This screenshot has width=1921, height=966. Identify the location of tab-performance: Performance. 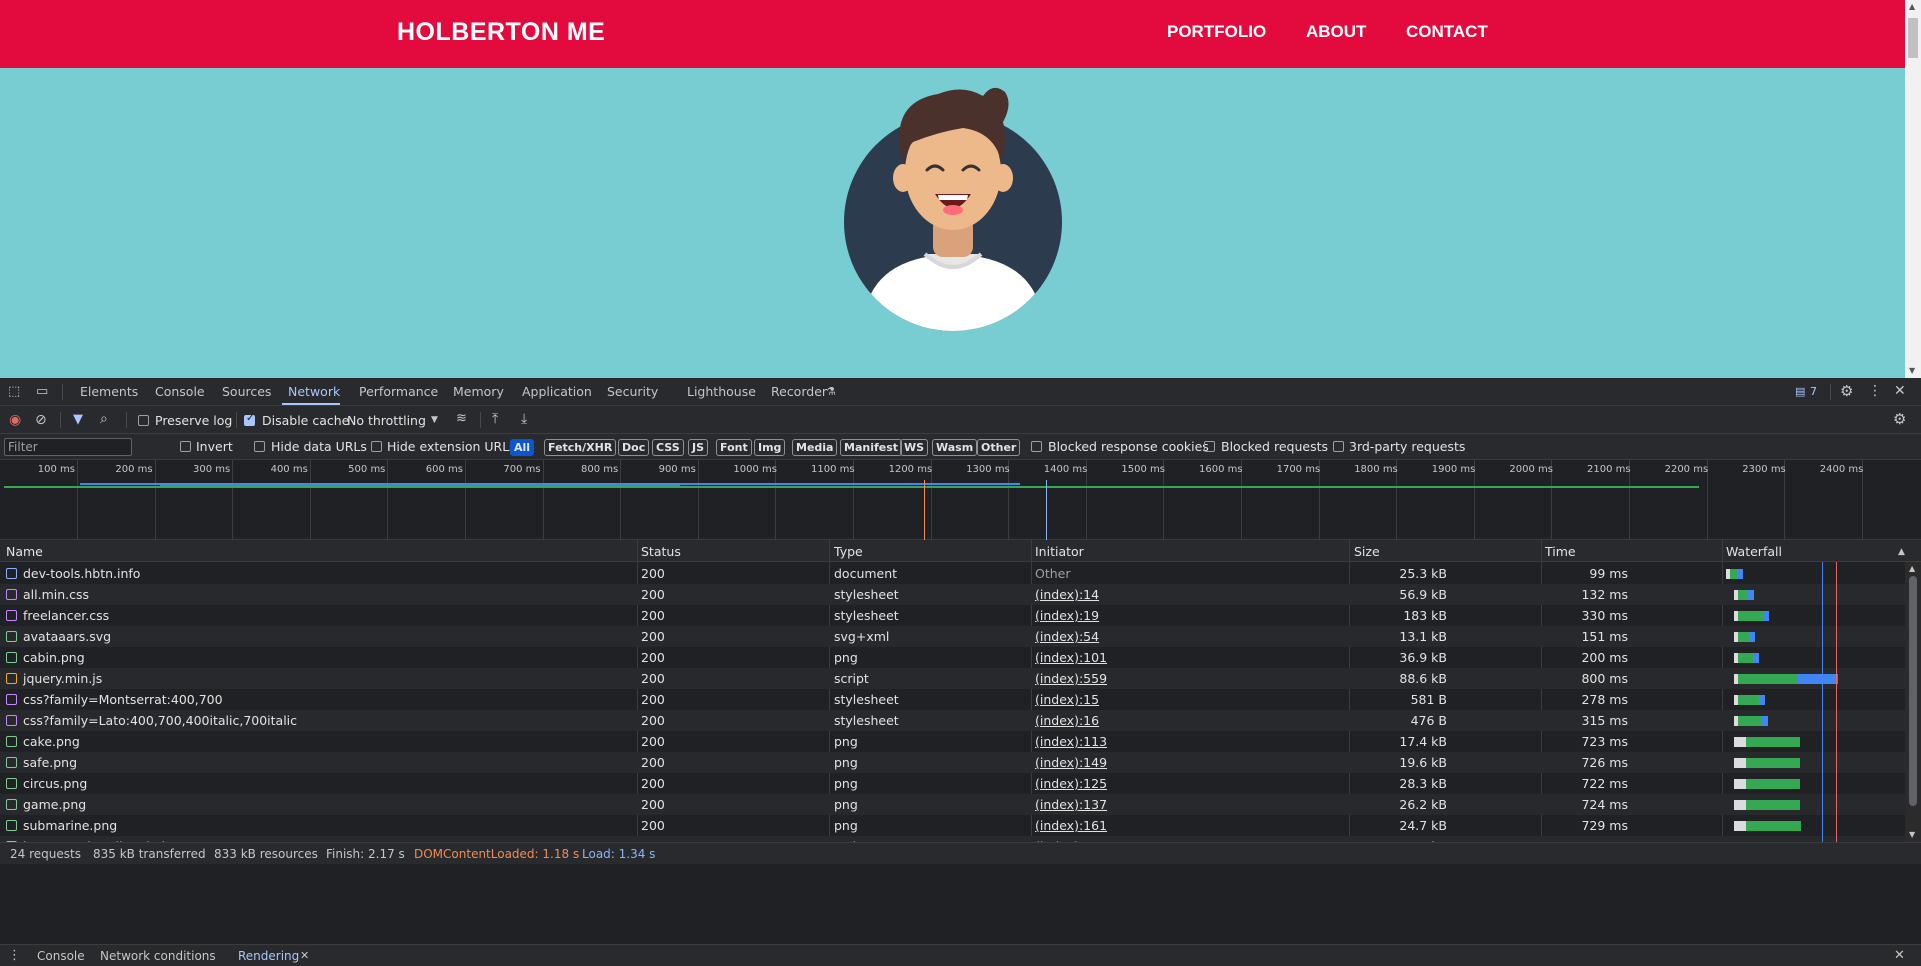
(398, 391).